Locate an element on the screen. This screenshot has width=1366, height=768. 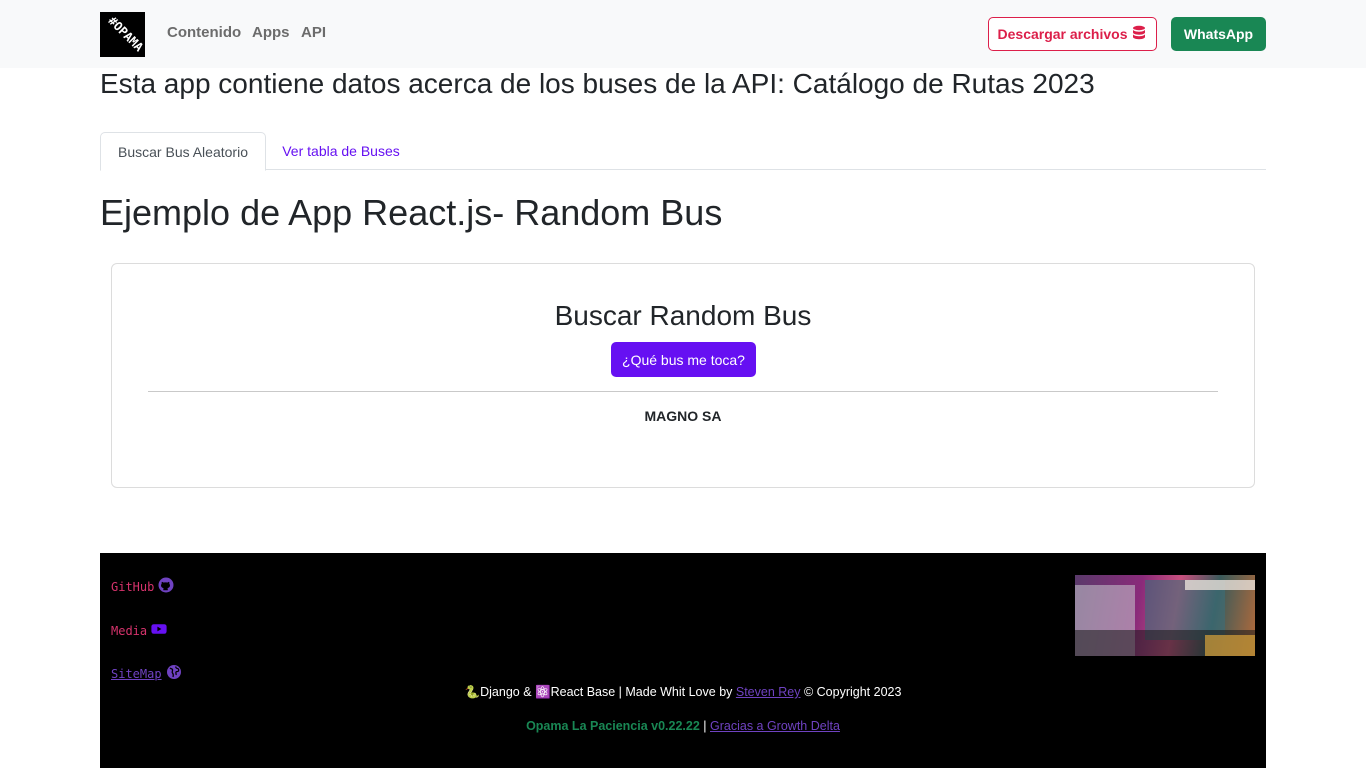
brand-logo-text: #OPAMA is located at coordinates (125, 34).